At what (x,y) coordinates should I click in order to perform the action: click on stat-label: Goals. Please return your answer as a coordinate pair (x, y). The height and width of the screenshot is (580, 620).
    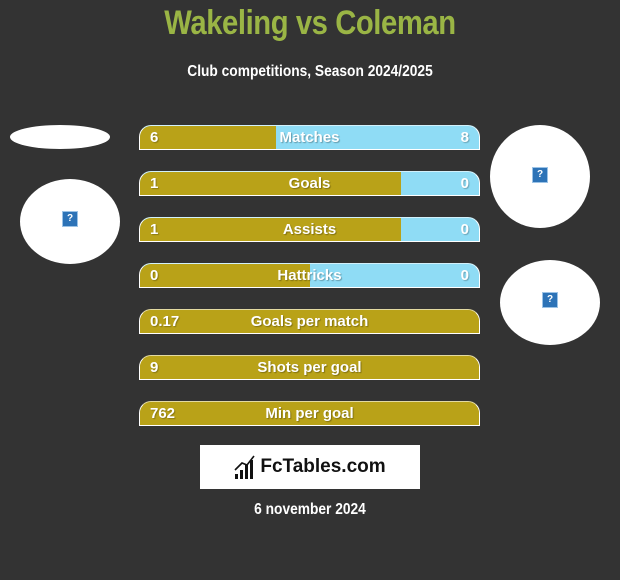
    Looking at the image, I should click on (309, 183).